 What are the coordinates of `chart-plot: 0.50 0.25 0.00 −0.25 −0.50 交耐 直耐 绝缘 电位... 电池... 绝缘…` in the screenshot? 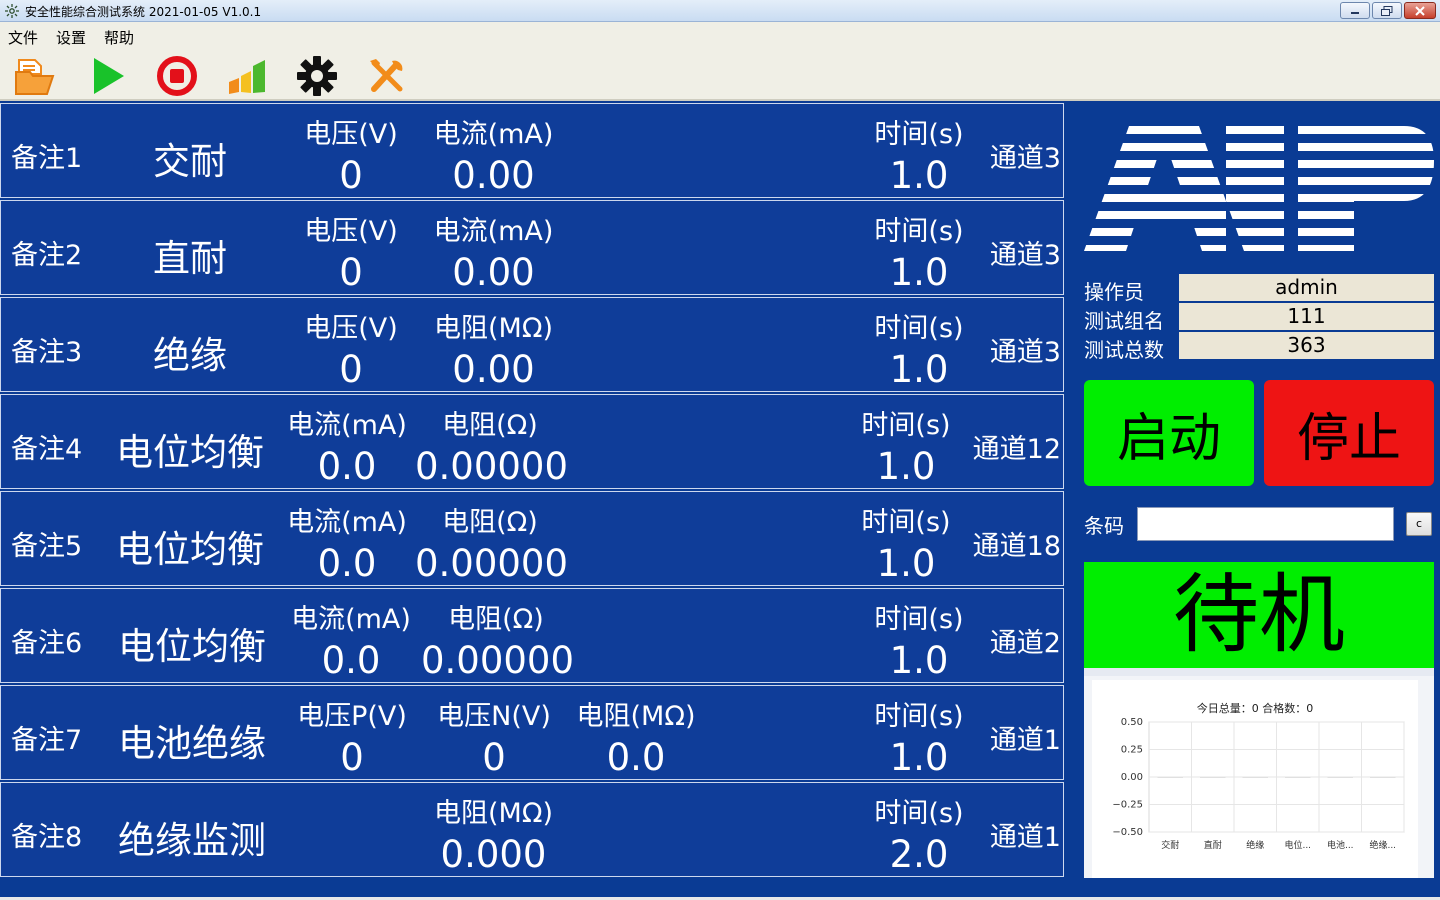 It's located at (1258, 784).